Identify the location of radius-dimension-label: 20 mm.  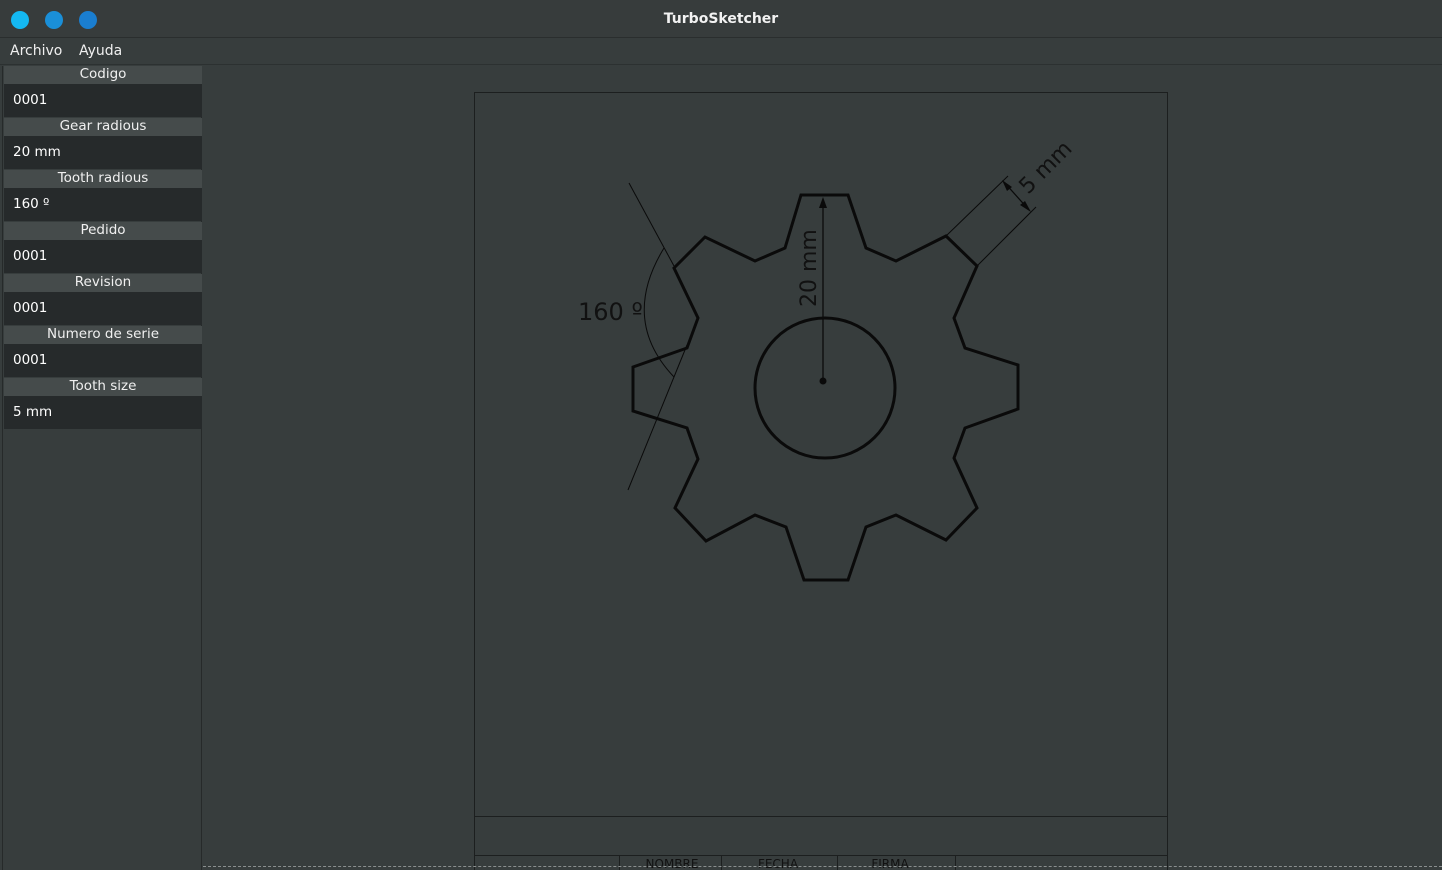
(809, 268).